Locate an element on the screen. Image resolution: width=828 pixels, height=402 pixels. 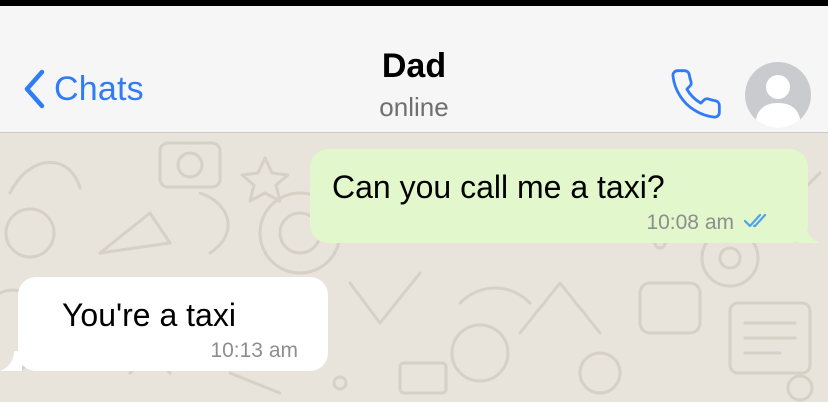
double-check-icon is located at coordinates (756, 223).